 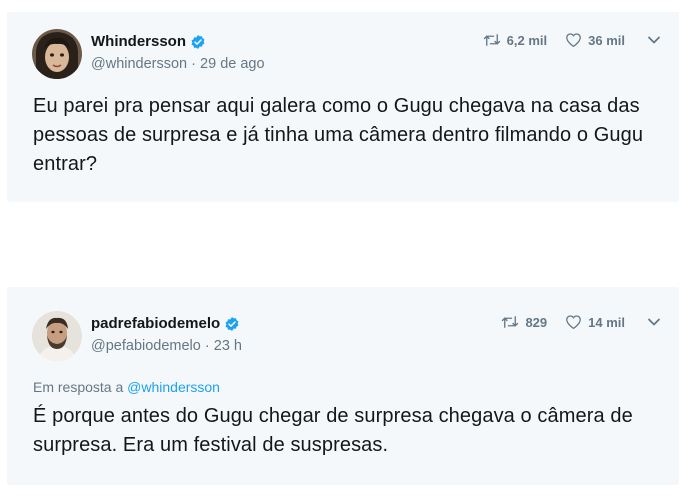 What do you see at coordinates (524, 322) in the screenshot?
I see `retweet-button: 829` at bounding box center [524, 322].